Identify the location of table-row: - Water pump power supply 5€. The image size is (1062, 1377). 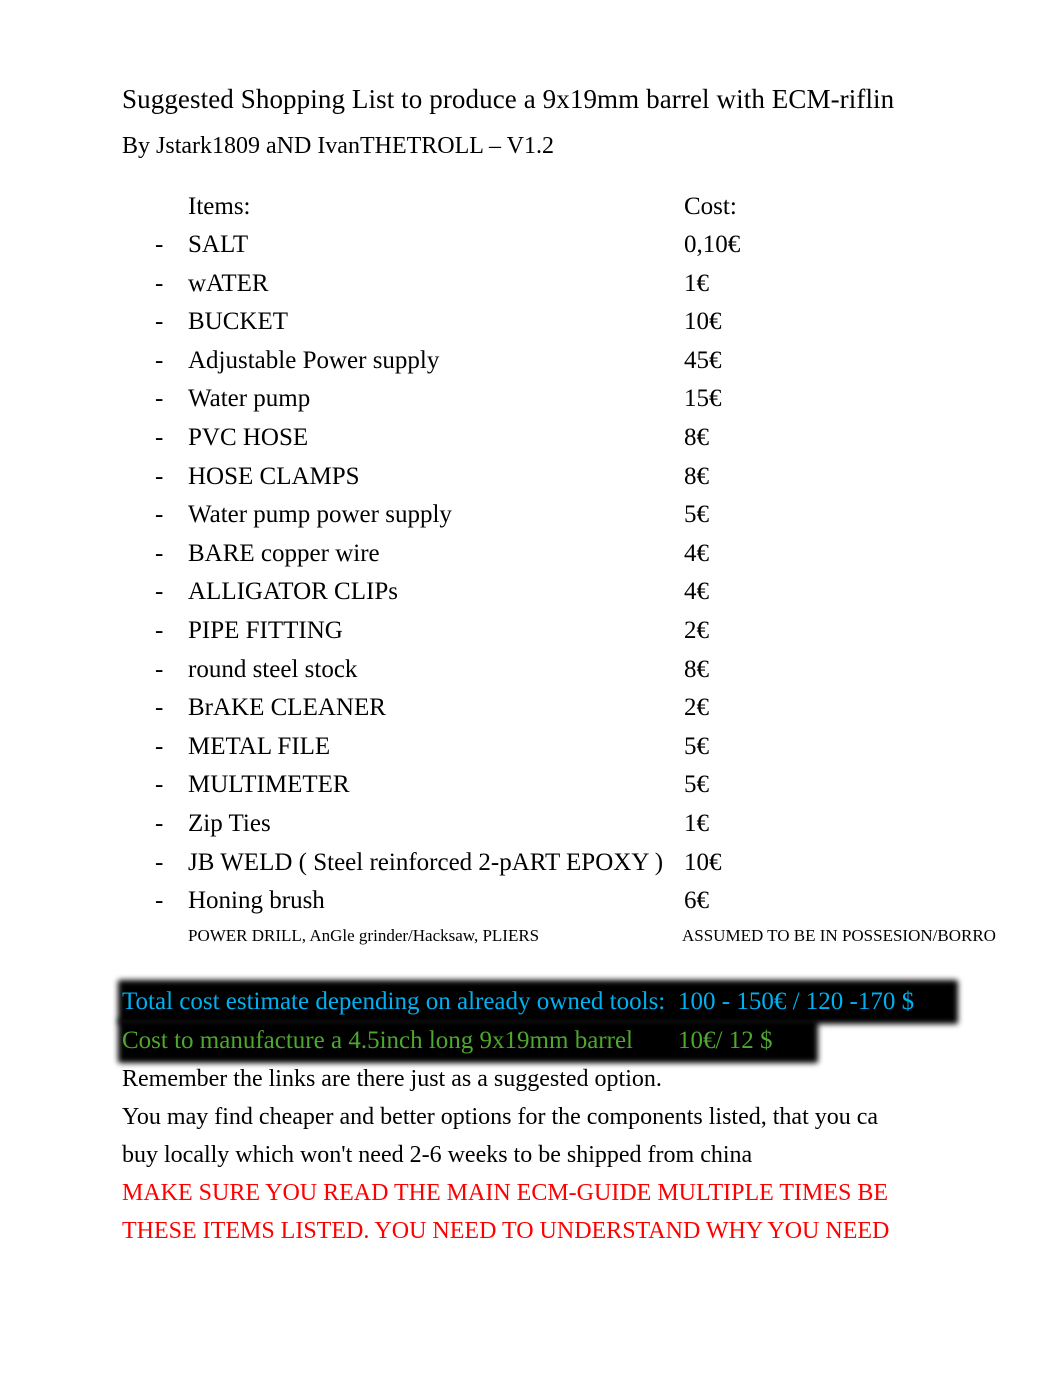
(592, 515).